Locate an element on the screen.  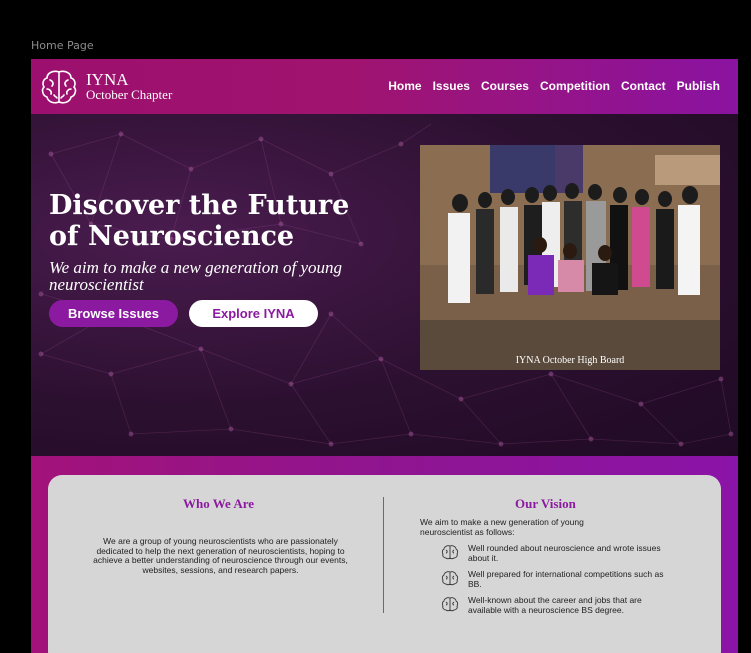
our-vision-title: Our Vision is located at coordinates (545, 503).